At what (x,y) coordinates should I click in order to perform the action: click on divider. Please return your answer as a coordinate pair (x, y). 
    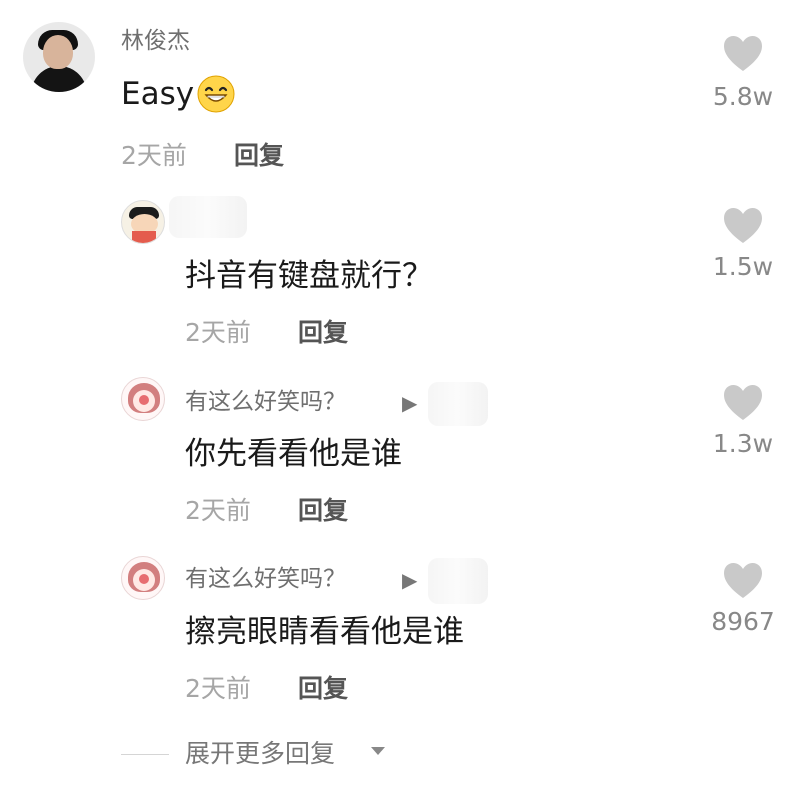
    Looking at the image, I should click on (145, 754).